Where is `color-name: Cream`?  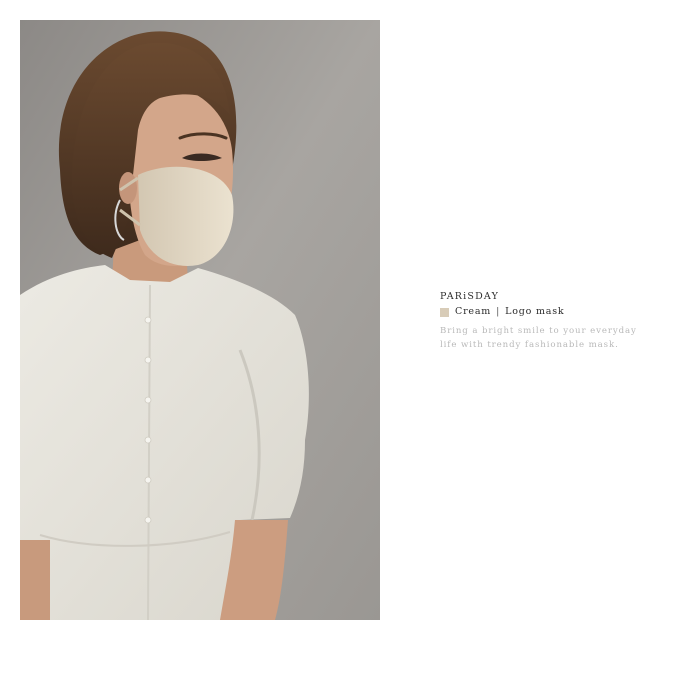
color-name: Cream is located at coordinates (473, 311).